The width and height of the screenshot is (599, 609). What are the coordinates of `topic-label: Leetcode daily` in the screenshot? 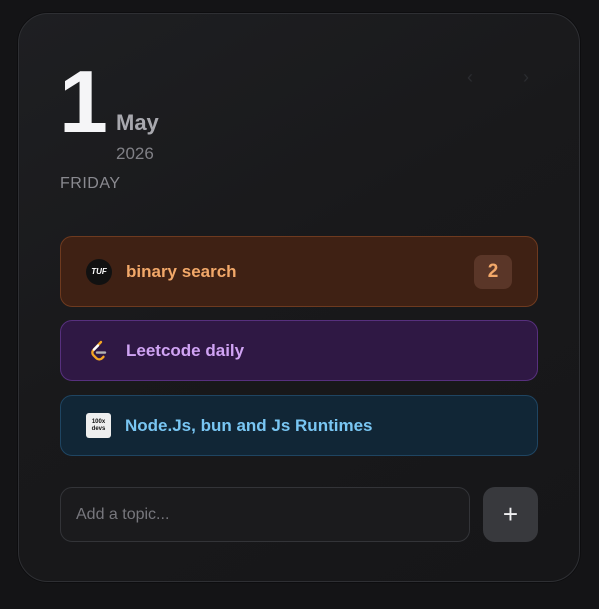 It's located at (185, 350).